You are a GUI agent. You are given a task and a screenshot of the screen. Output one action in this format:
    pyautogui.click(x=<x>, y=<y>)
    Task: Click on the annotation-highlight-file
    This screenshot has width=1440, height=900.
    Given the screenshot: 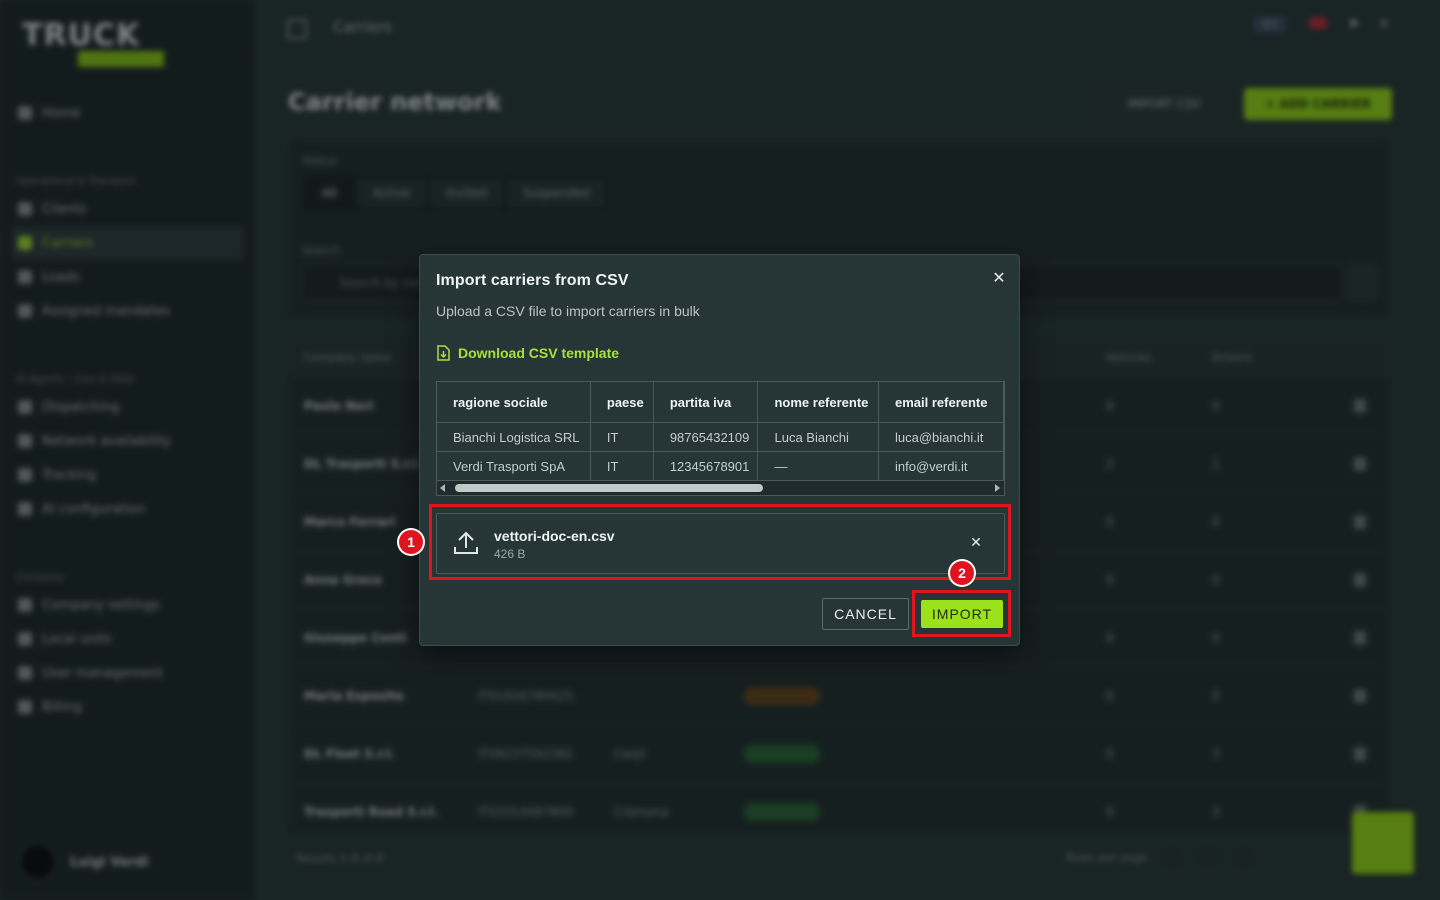 What is the action you would take?
    pyautogui.click(x=720, y=542)
    